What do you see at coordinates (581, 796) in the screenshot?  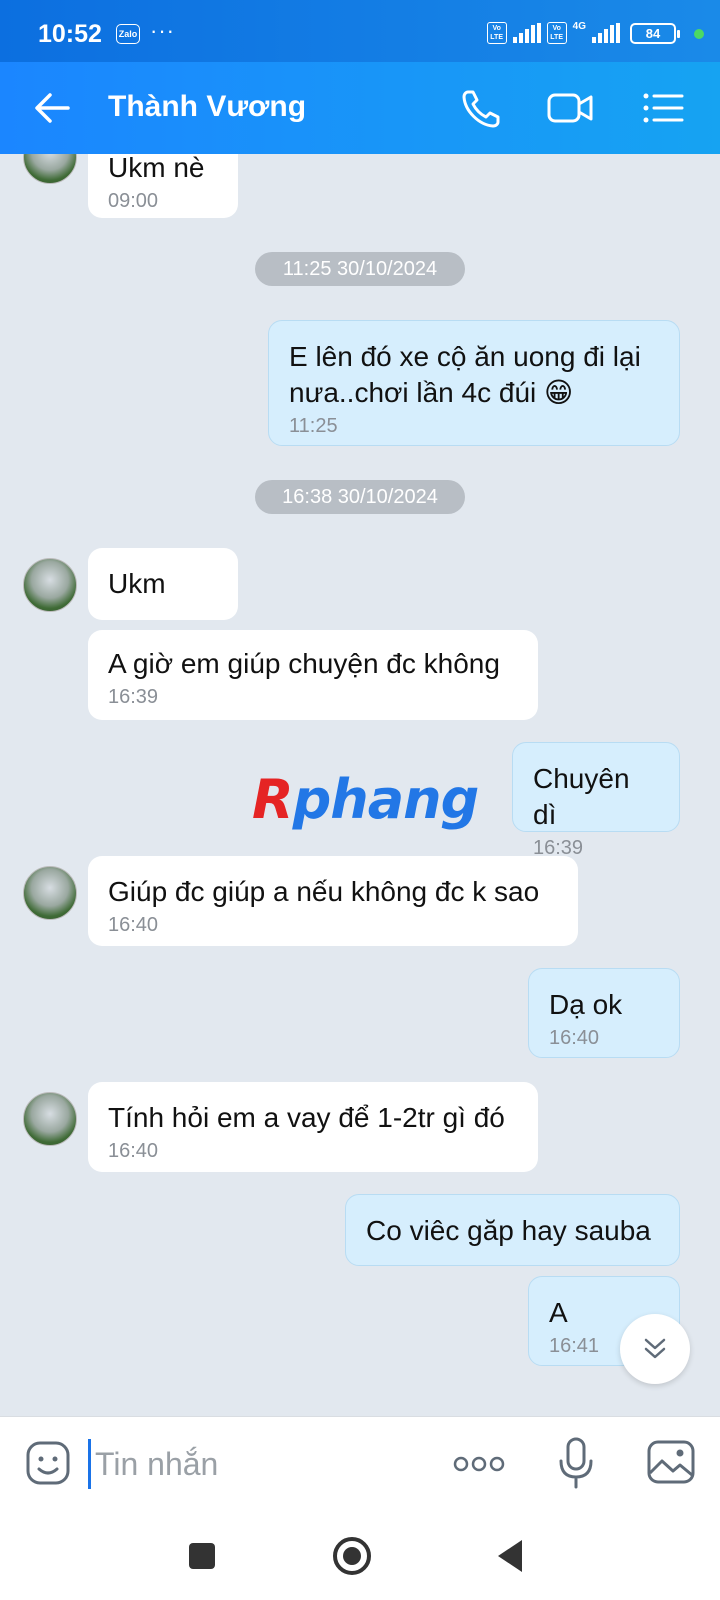 I see `message-text: Chuyên dì` at bounding box center [581, 796].